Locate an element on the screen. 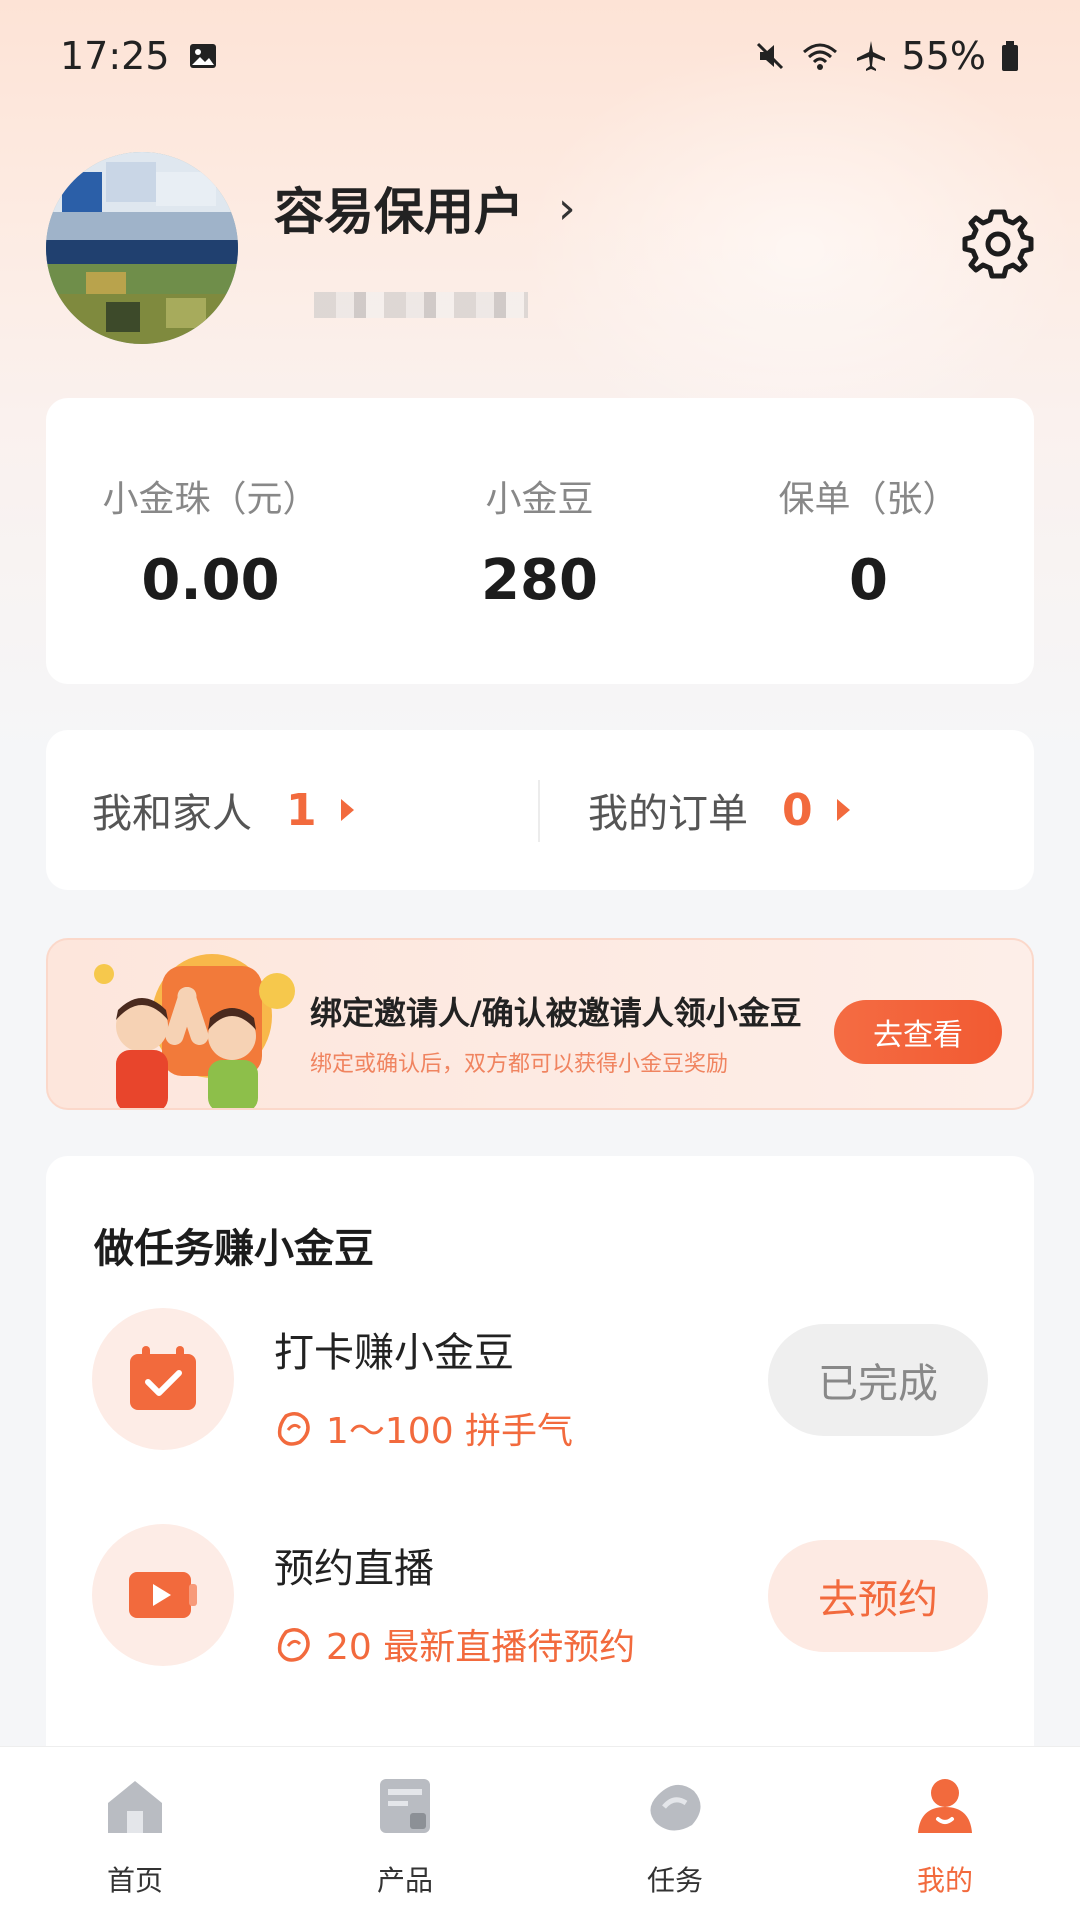 The image size is (1080, 1920). task-reward-text: 20 最新直播待预约 is located at coordinates (481, 1647).